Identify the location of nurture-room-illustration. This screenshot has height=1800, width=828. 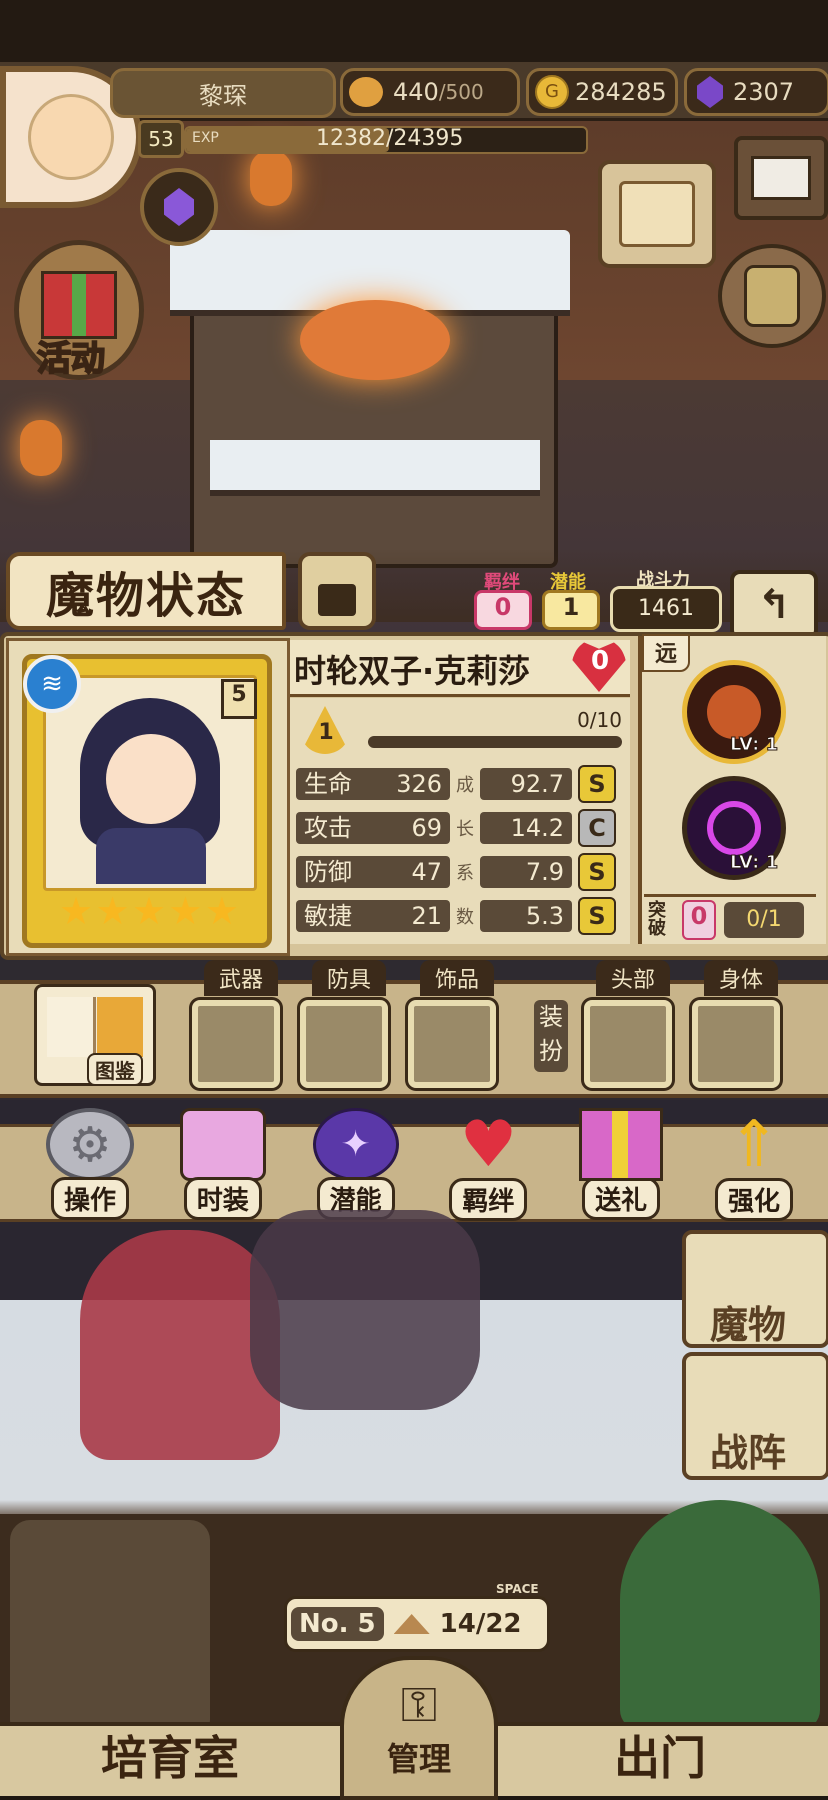
(110, 1630).